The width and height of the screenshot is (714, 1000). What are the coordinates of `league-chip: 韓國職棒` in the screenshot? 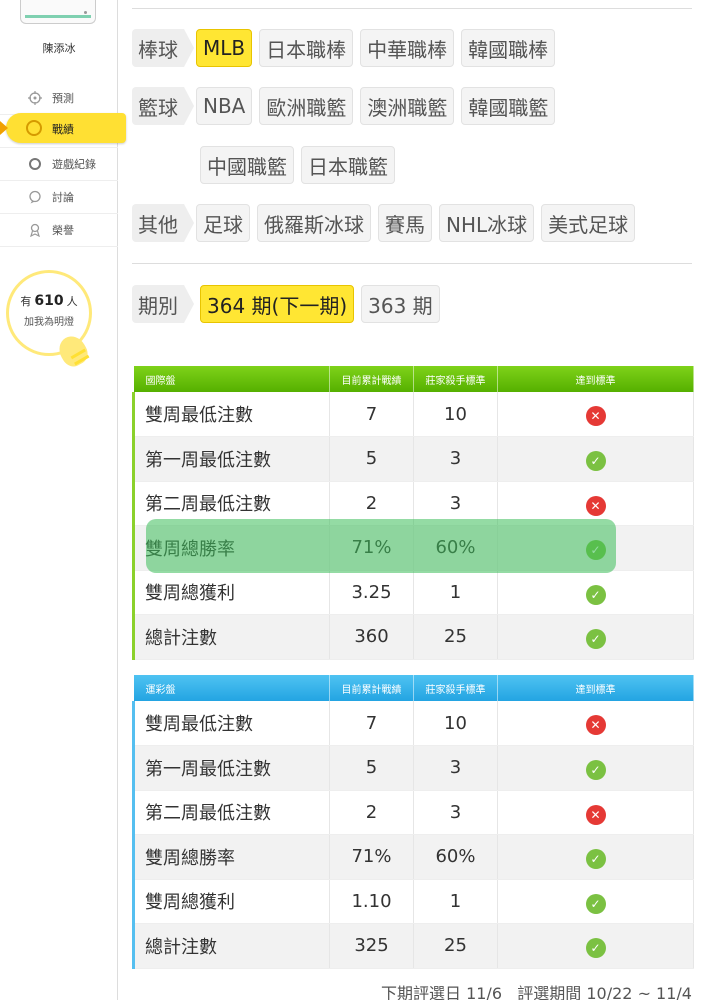 It's located at (508, 48).